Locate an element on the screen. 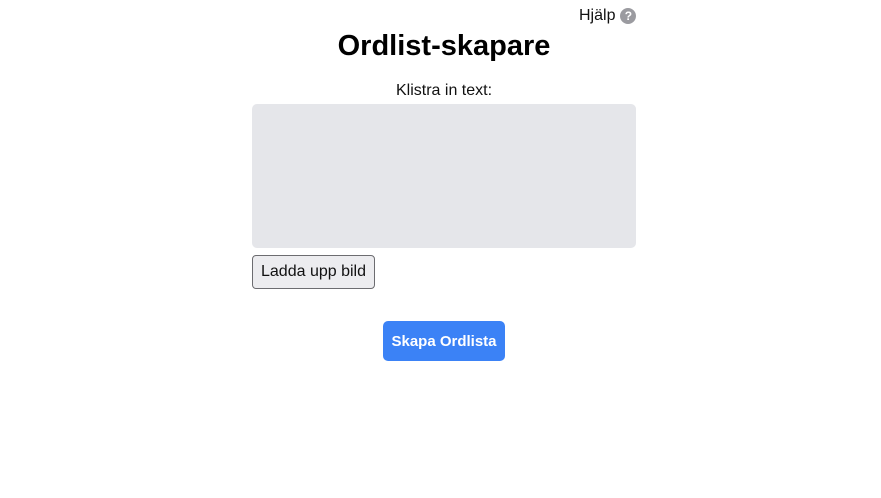 This screenshot has height=498, width=881. text-input-label: Klistra in text: is located at coordinates (444, 90).